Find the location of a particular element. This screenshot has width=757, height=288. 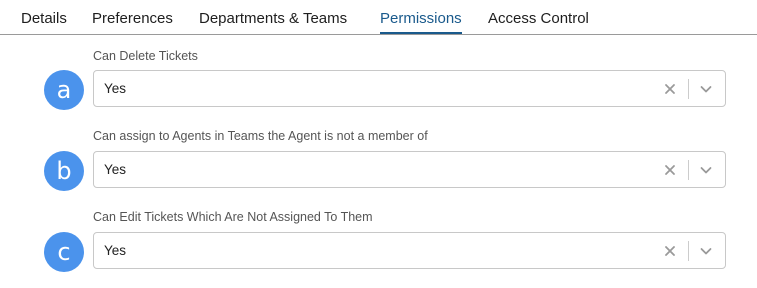

step-badge-a: a is located at coordinates (64, 90).